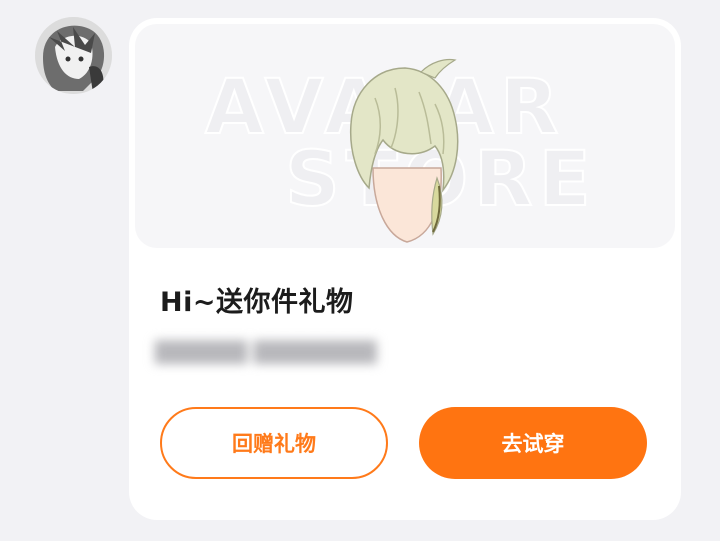  Describe the element at coordinates (404, 150) in the screenshot. I see `hairstyle-preview-image` at that location.